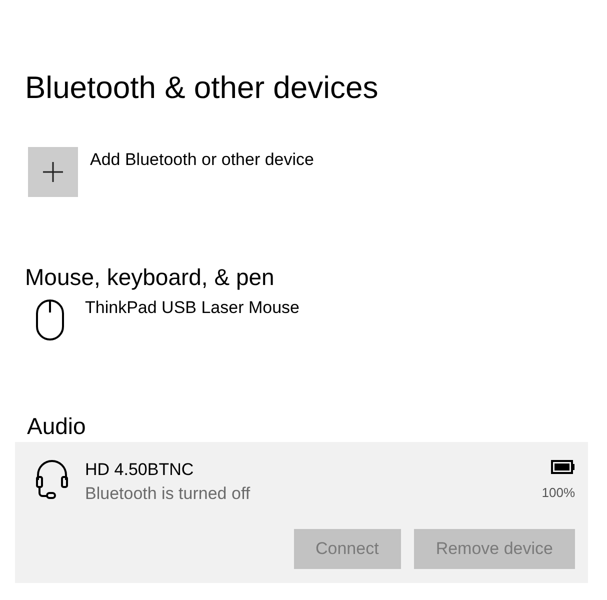 The width and height of the screenshot is (607, 600). I want to click on plus-icon, so click(53, 172).